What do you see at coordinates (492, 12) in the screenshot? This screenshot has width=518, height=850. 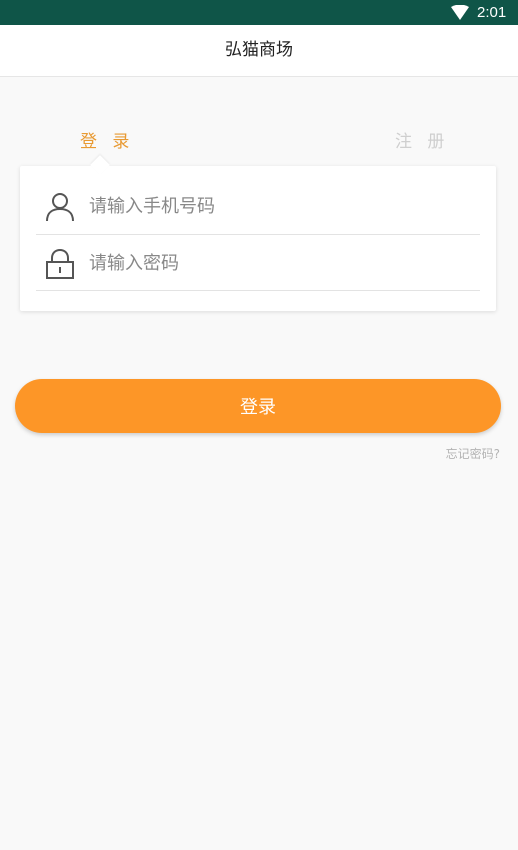 I see `status-time: 2:01` at bounding box center [492, 12].